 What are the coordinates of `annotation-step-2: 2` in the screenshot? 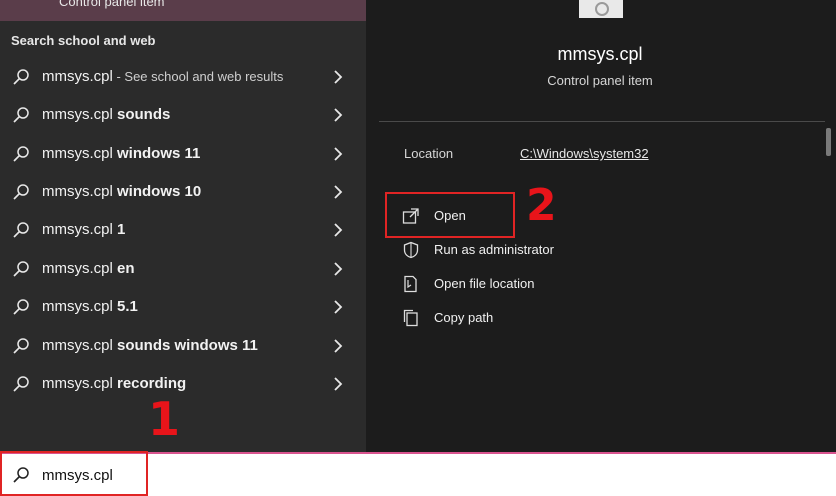 It's located at (541, 205).